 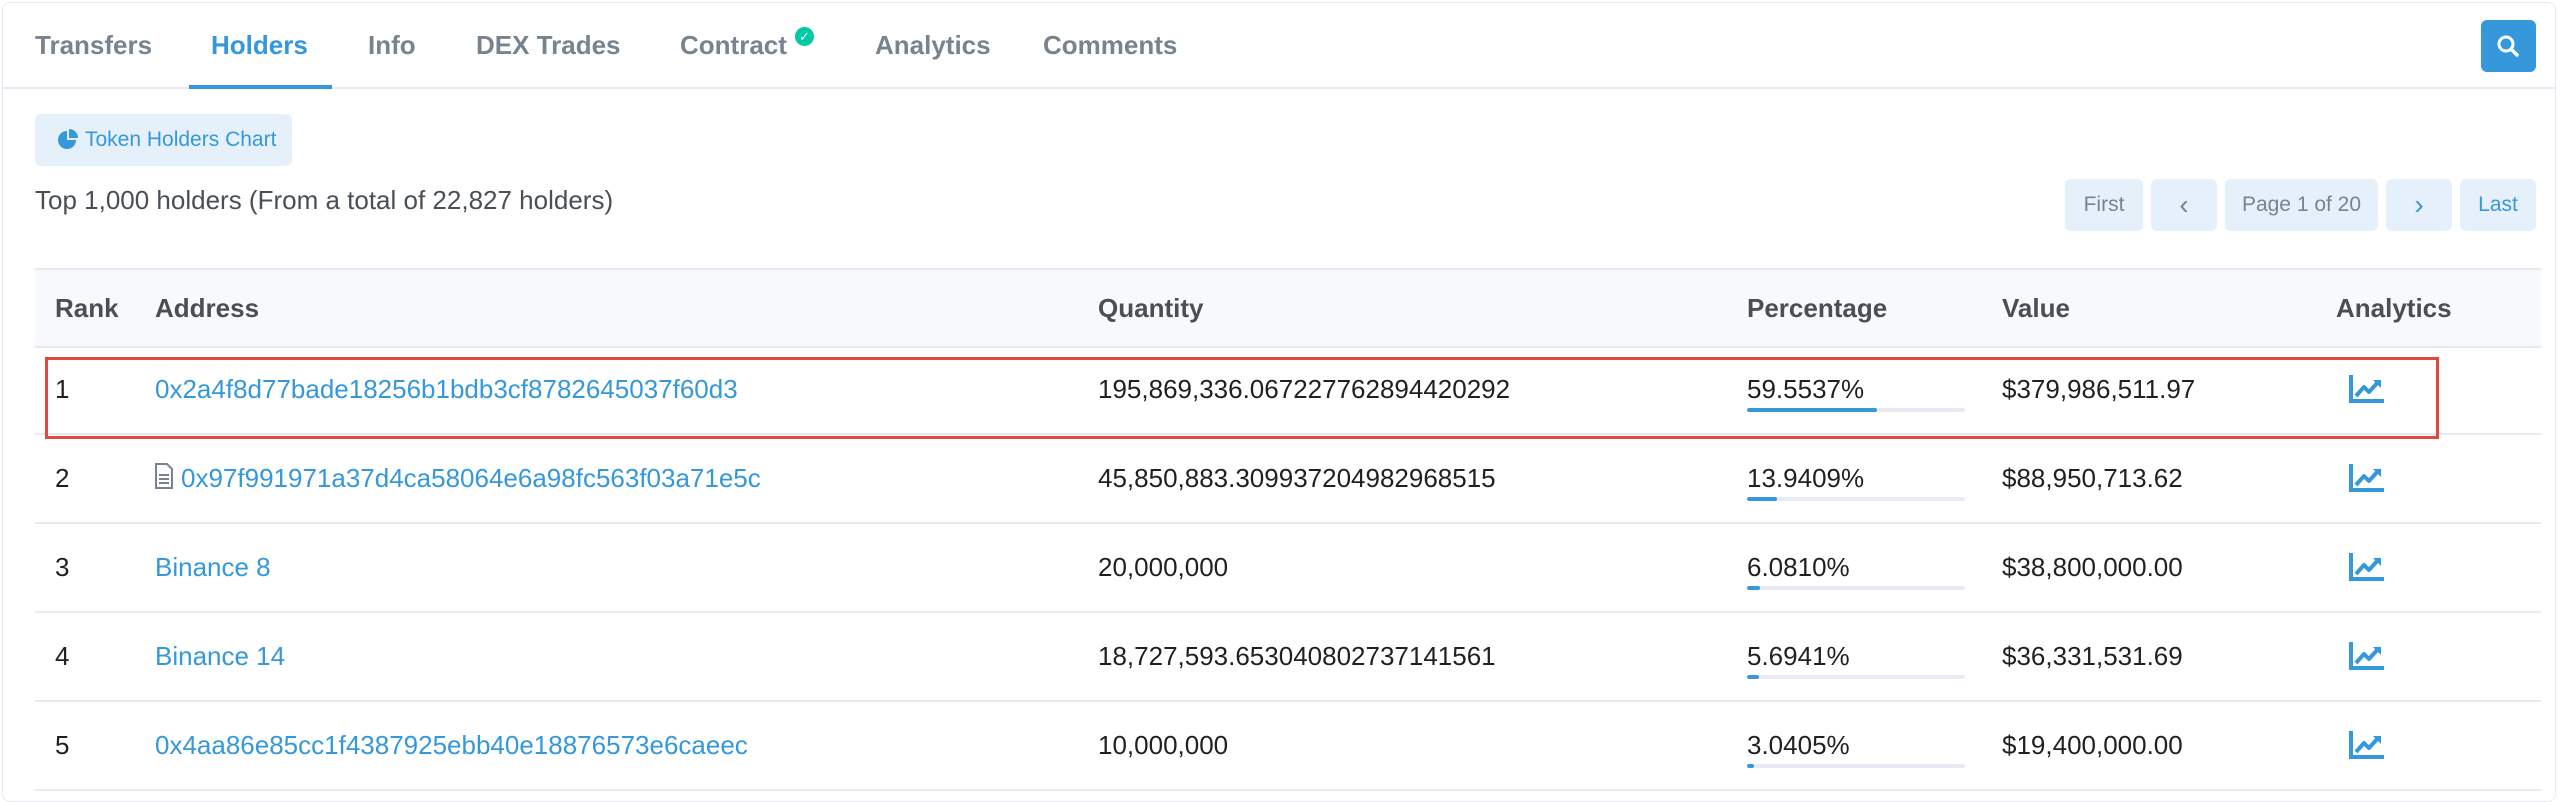 What do you see at coordinates (2498, 205) in the screenshot?
I see `last-page-button: Last` at bounding box center [2498, 205].